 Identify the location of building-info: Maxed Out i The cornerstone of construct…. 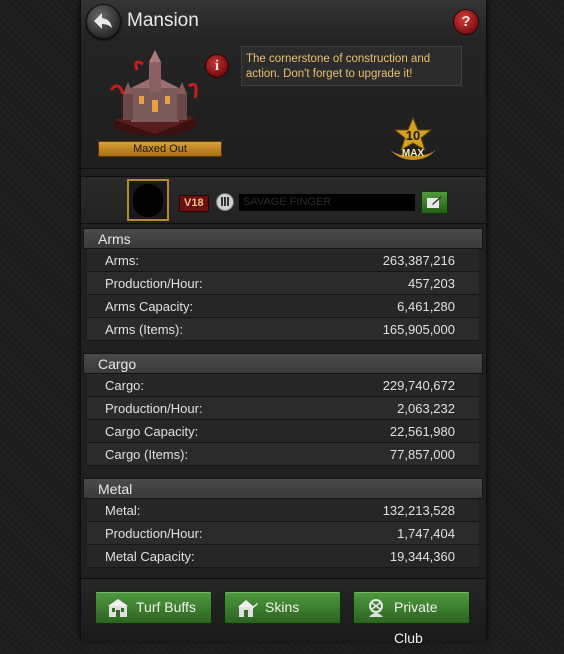
(283, 105).